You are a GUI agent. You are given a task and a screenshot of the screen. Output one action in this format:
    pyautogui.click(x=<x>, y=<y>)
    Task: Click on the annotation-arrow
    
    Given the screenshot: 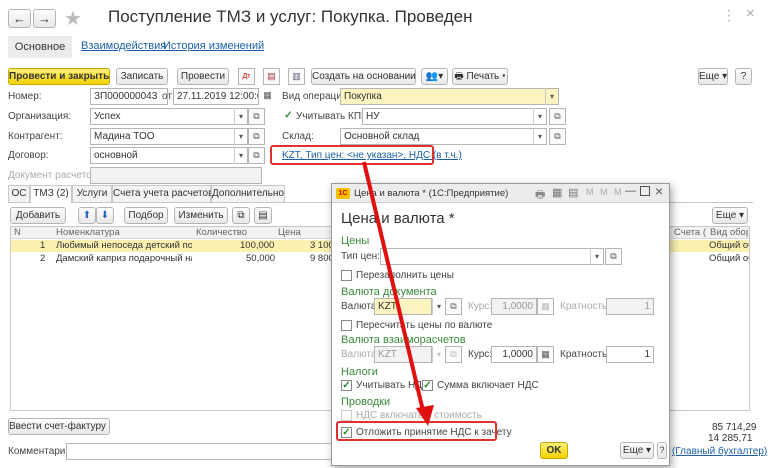 What is the action you would take?
    pyautogui.click(x=398, y=293)
    